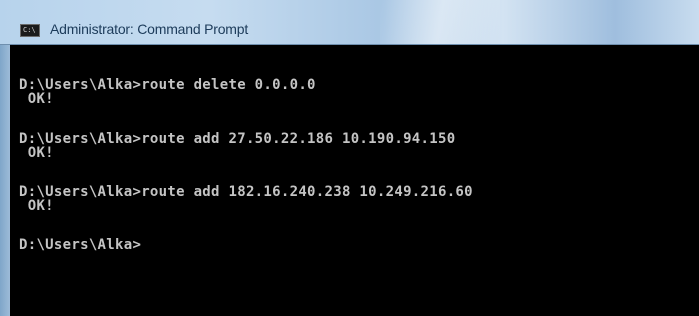 This screenshot has width=699, height=316. I want to click on window-title: Administrator: Command Prompt, so click(149, 29).